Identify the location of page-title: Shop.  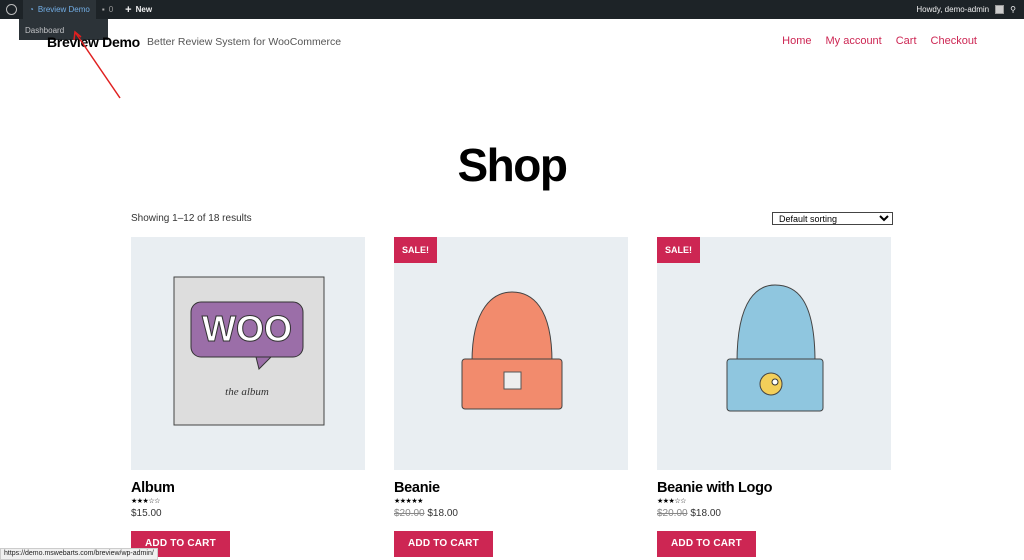
(512, 165).